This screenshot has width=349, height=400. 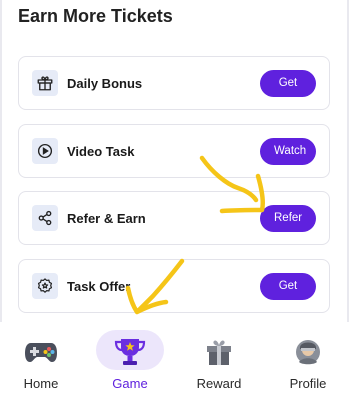 What do you see at coordinates (308, 352) in the screenshot?
I see `profile-avatar-icon` at bounding box center [308, 352].